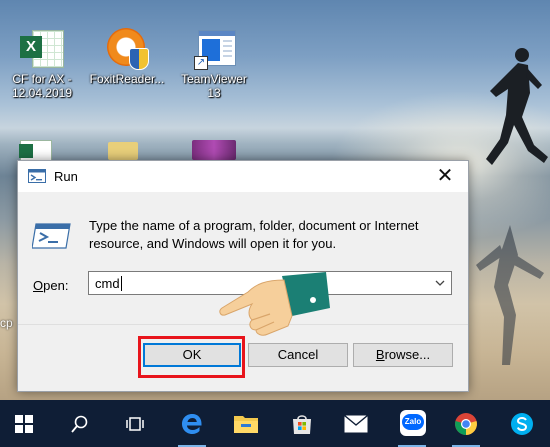 The height and width of the screenshot is (447, 550). Describe the element at coordinates (214, 150) in the screenshot. I see `winrar-archive-icon` at that location.